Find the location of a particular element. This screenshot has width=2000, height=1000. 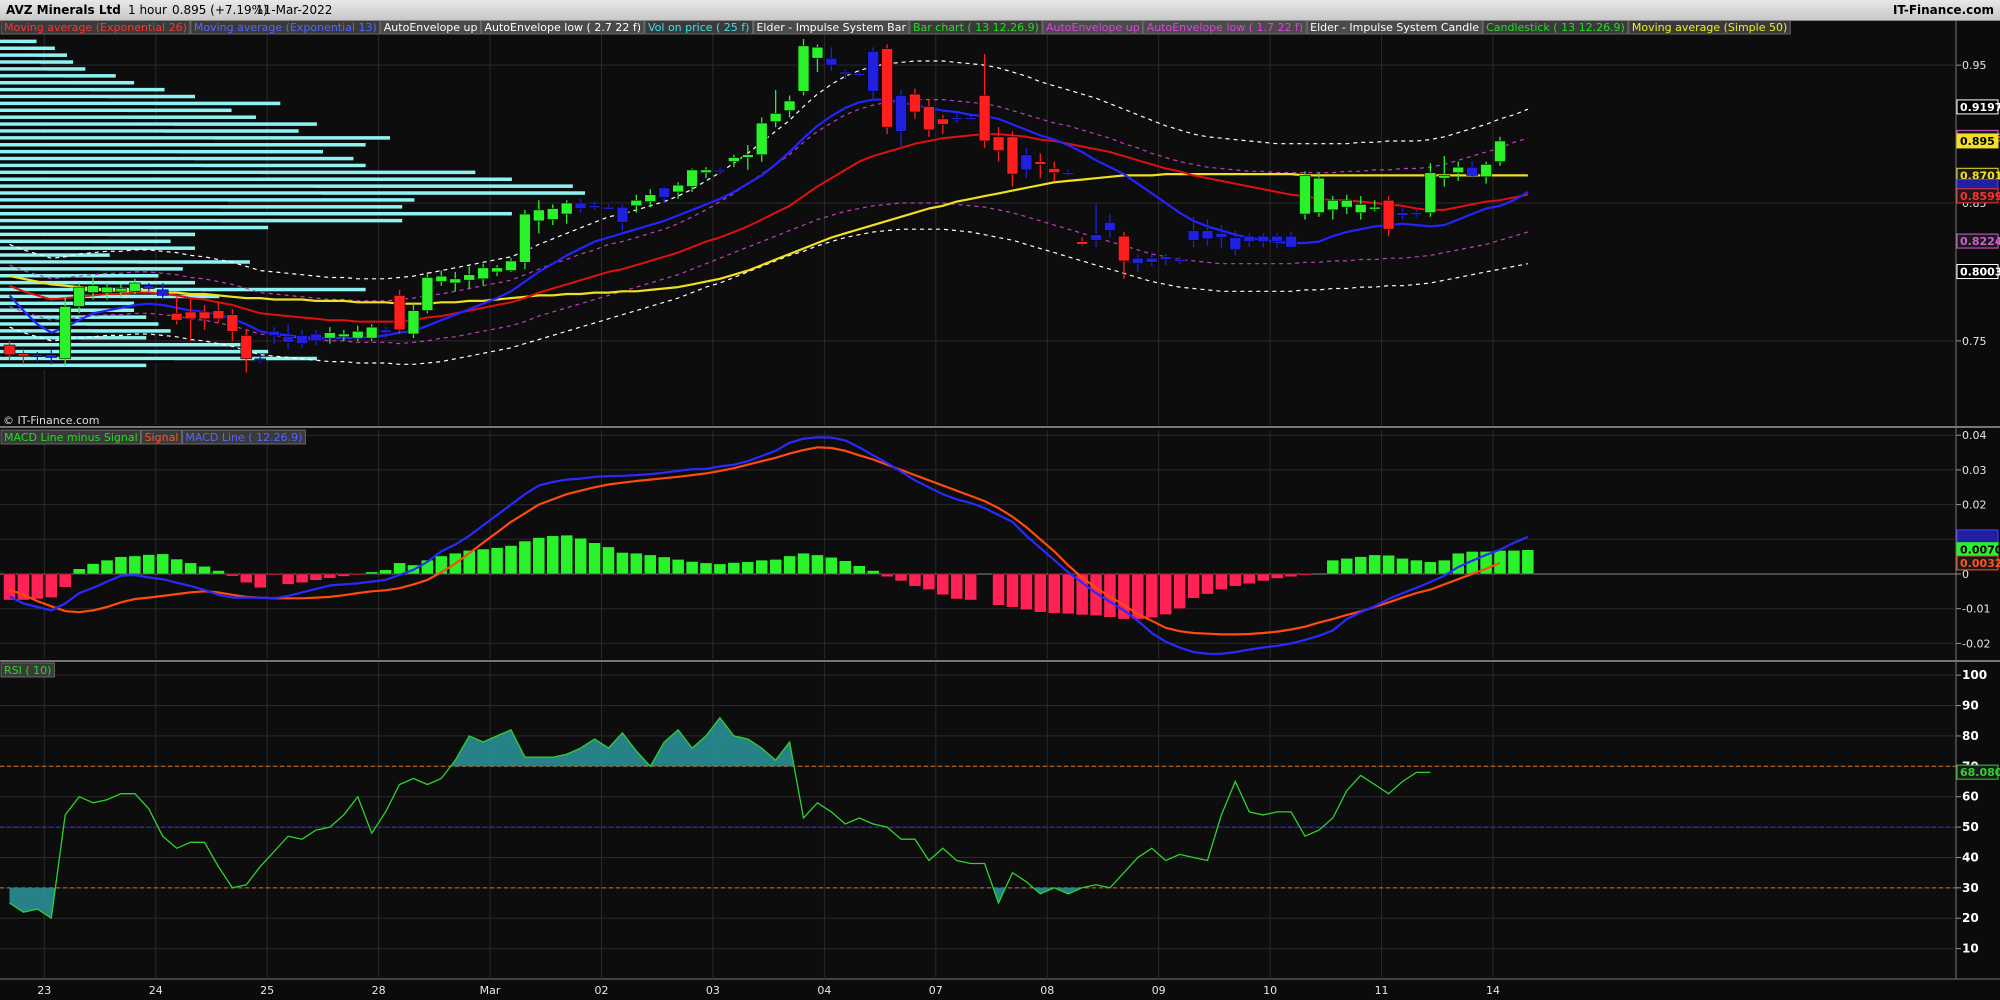

legend-item: Moving average (Exponential 26) is located at coordinates (95, 27).